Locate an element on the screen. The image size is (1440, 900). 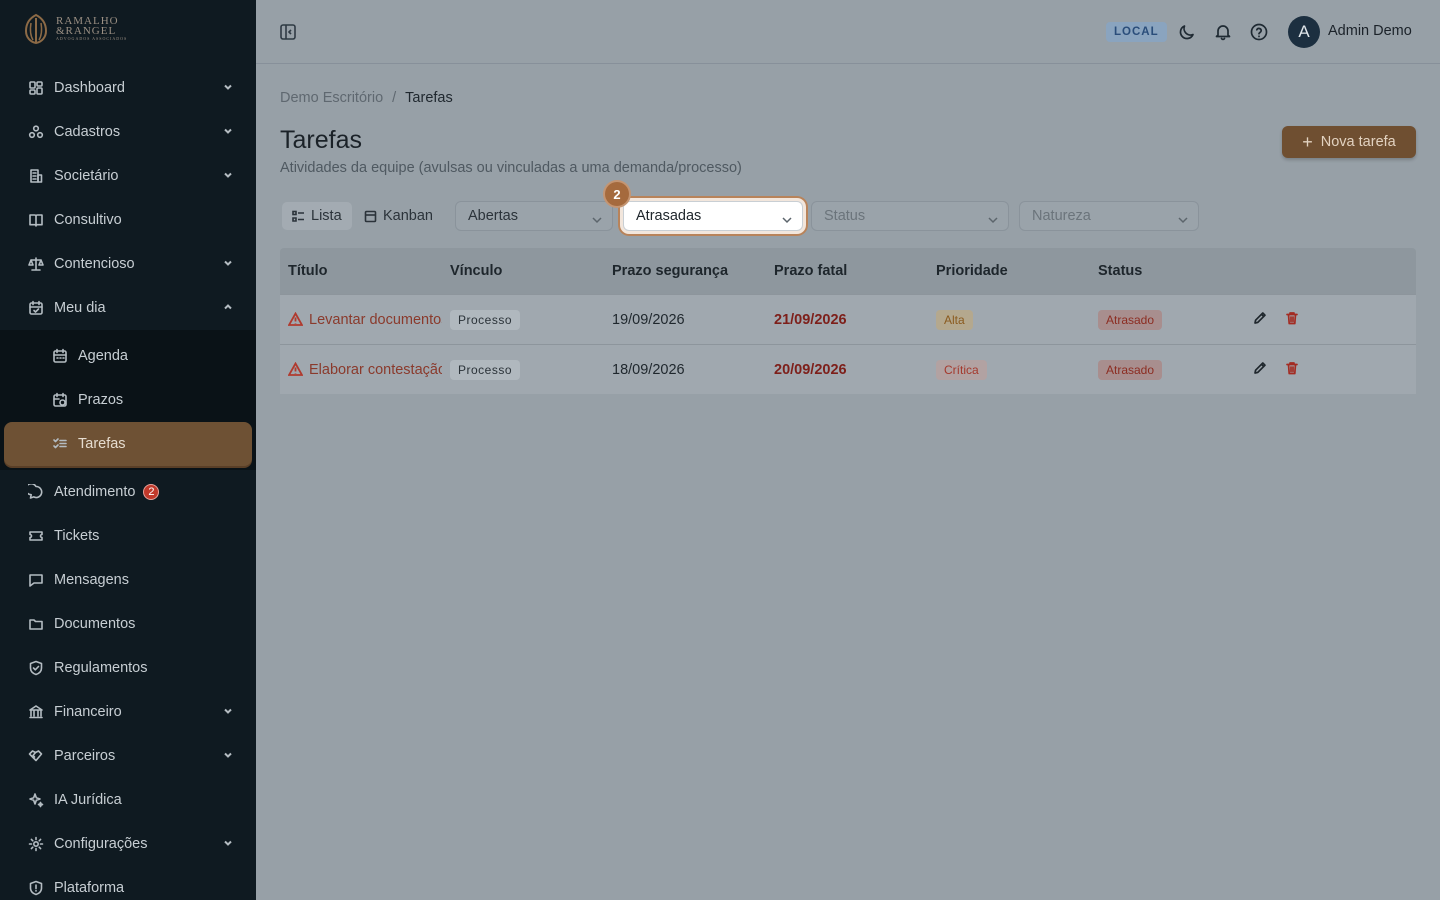
user-name: Admin Demo is located at coordinates (1370, 31).